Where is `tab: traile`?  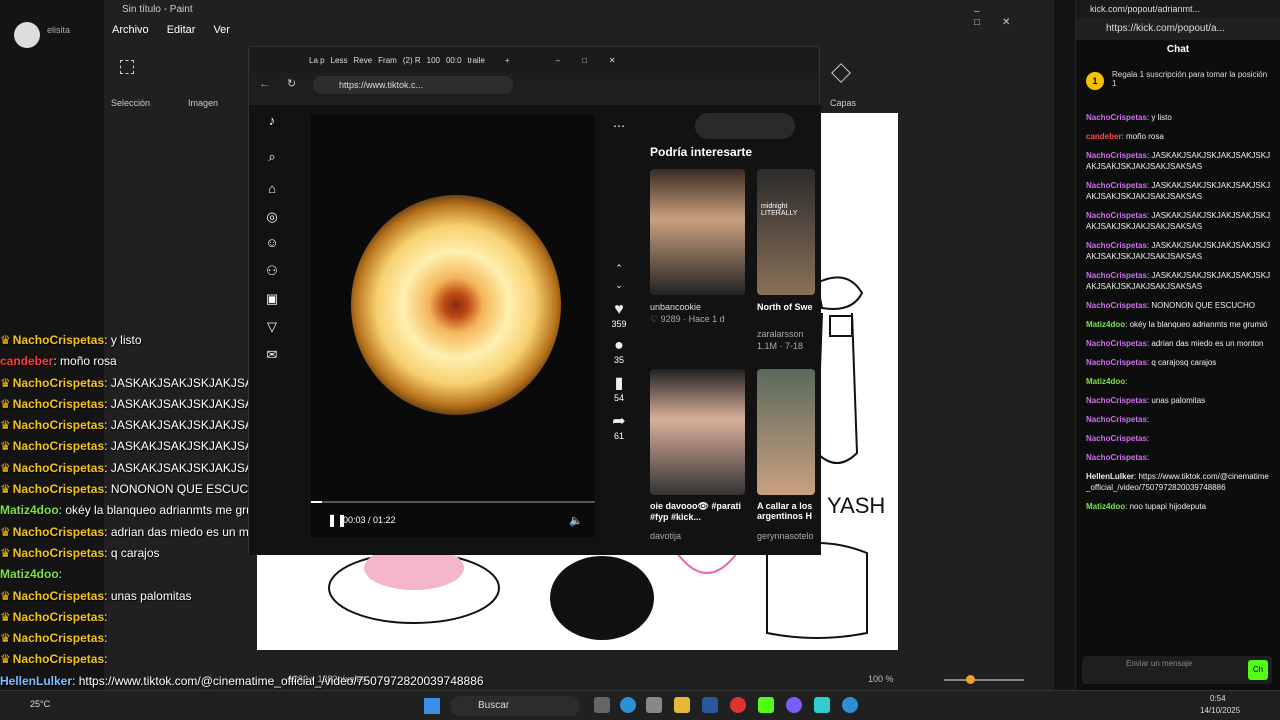 tab: traile is located at coordinates (476, 60).